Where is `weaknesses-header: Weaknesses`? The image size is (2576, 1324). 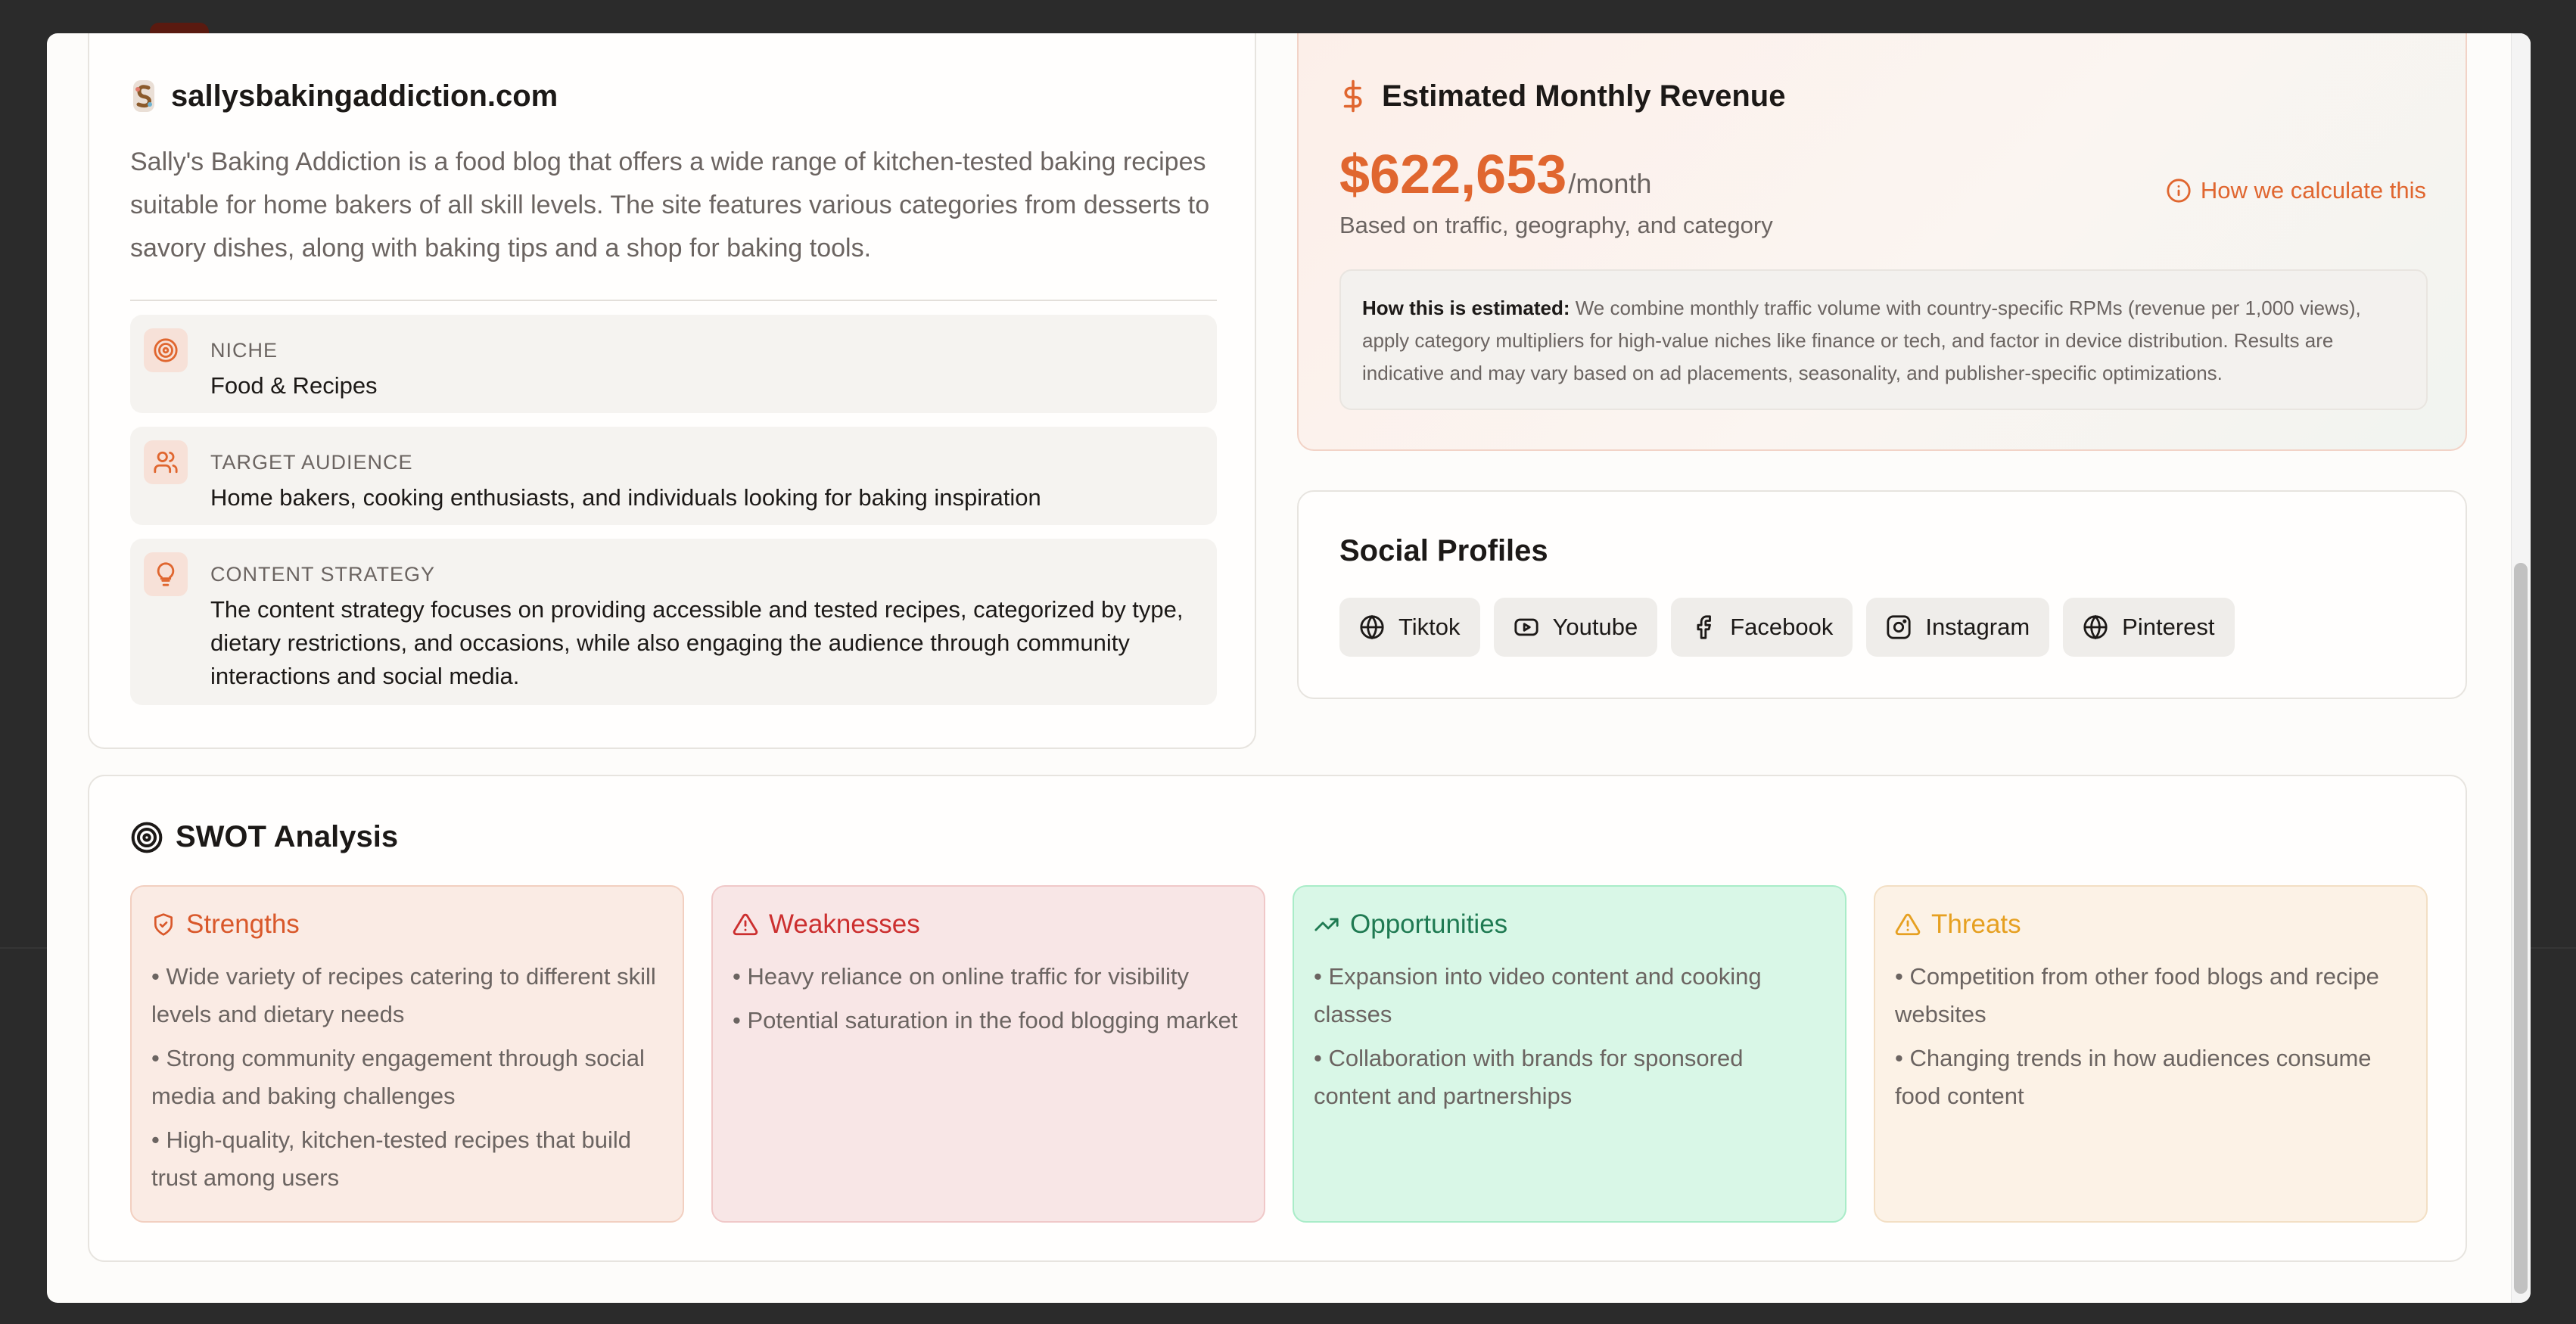
weaknesses-header: Weaknesses is located at coordinates (989, 924).